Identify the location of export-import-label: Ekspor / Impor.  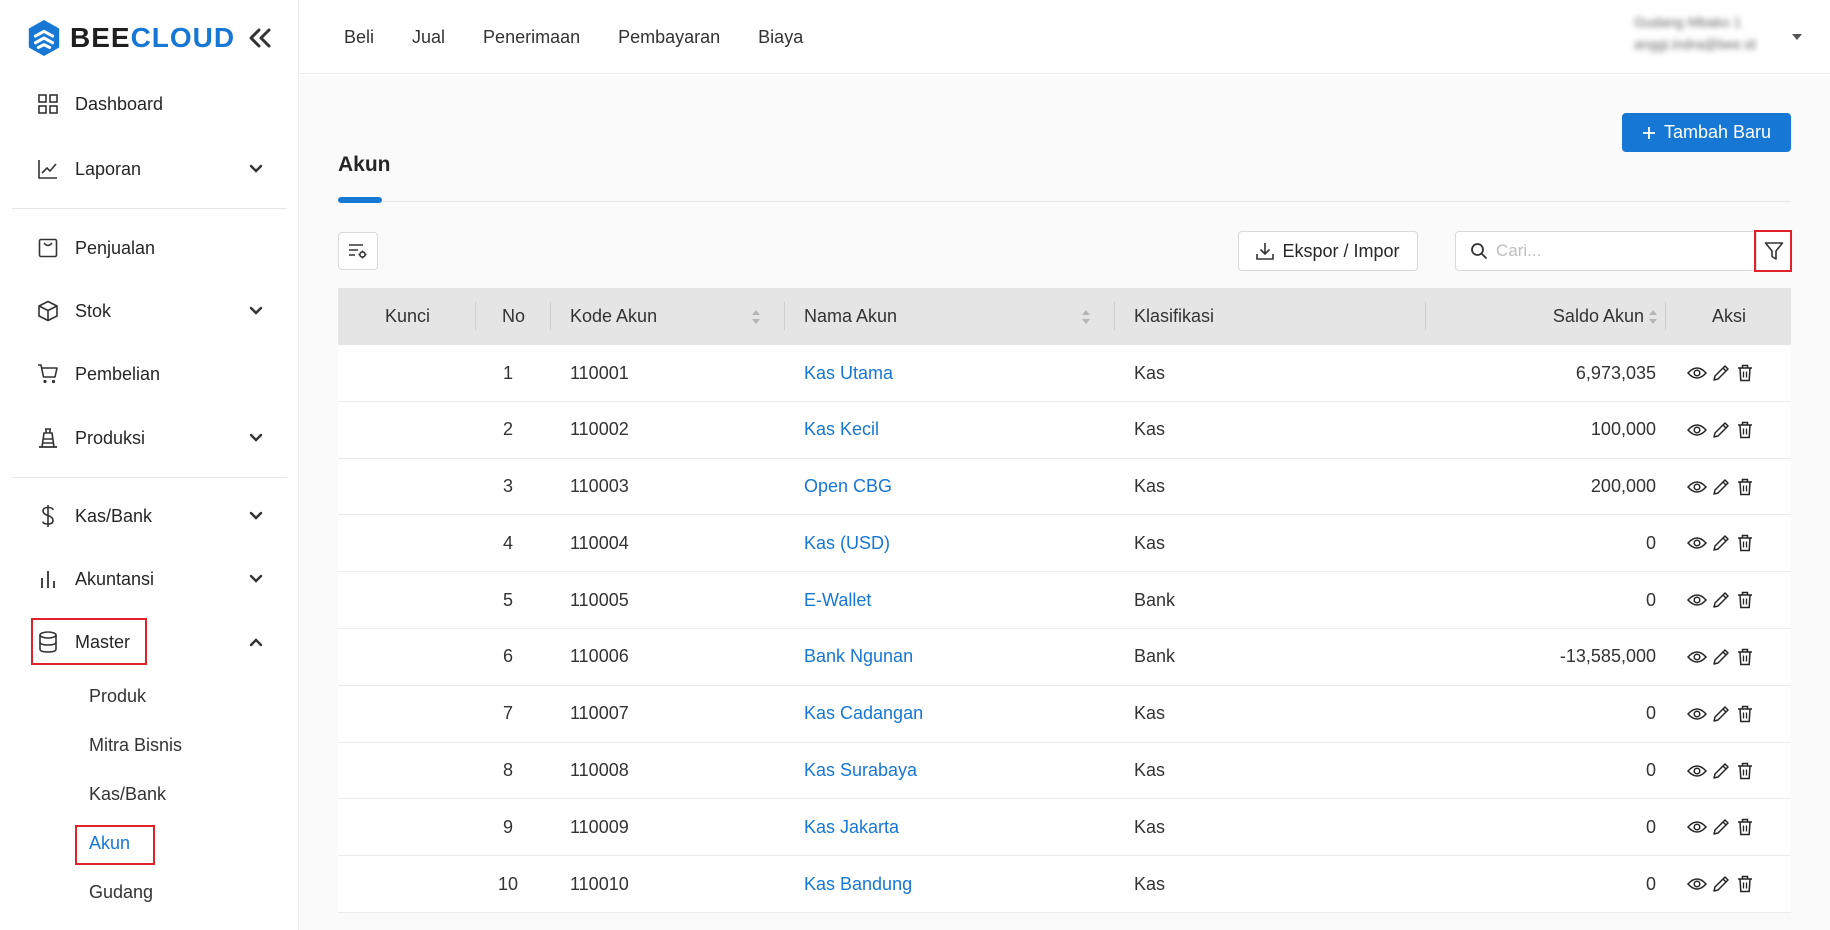
(1341, 250).